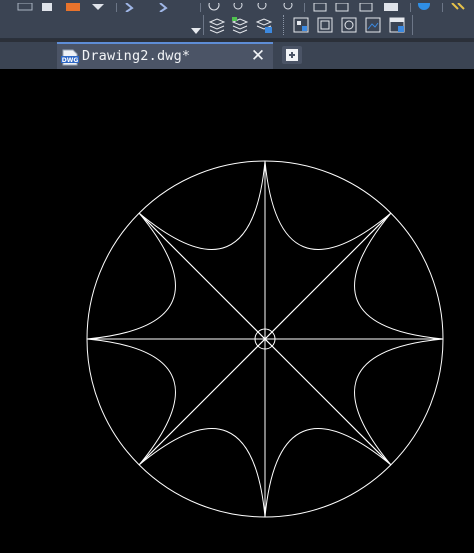 The image size is (474, 553). I want to click on bind-icon, so click(25, 6).